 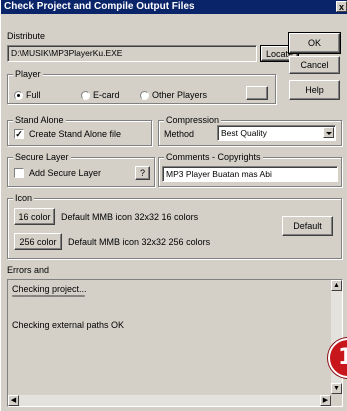 What do you see at coordinates (314, 43) in the screenshot?
I see `ok-button: OK` at bounding box center [314, 43].